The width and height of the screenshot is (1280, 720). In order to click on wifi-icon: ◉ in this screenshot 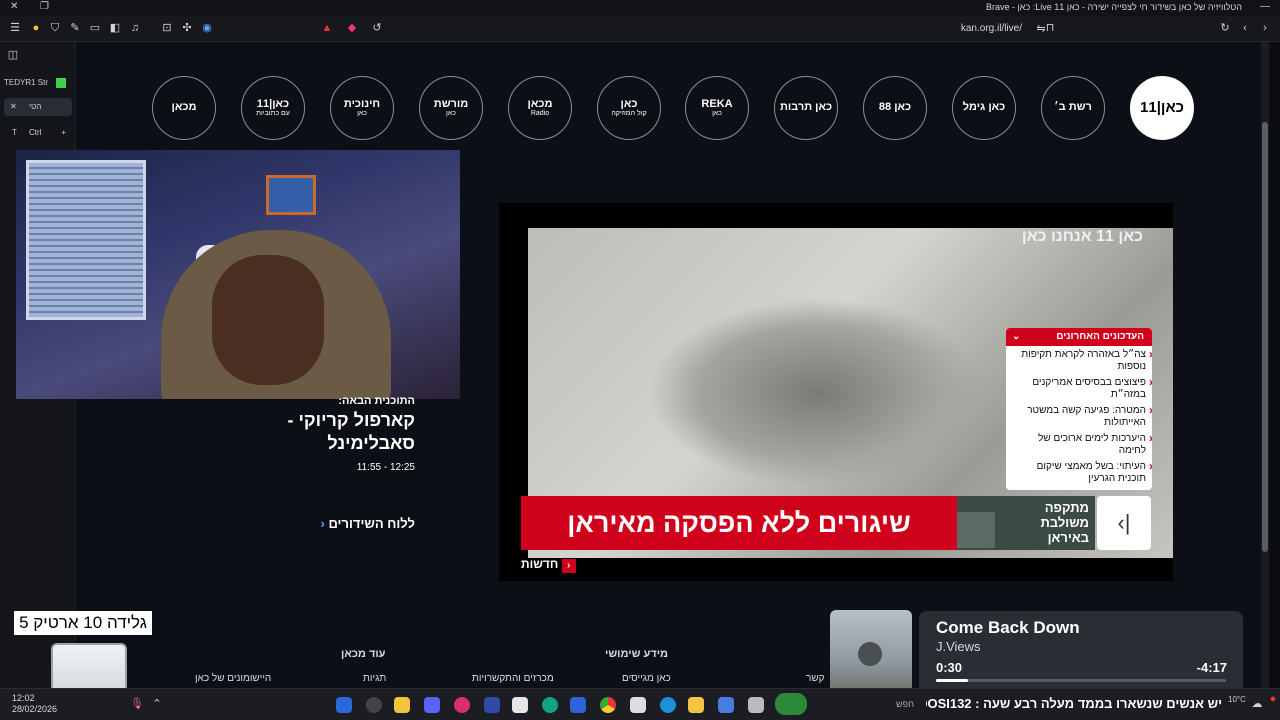, I will do `click(207, 28)`.